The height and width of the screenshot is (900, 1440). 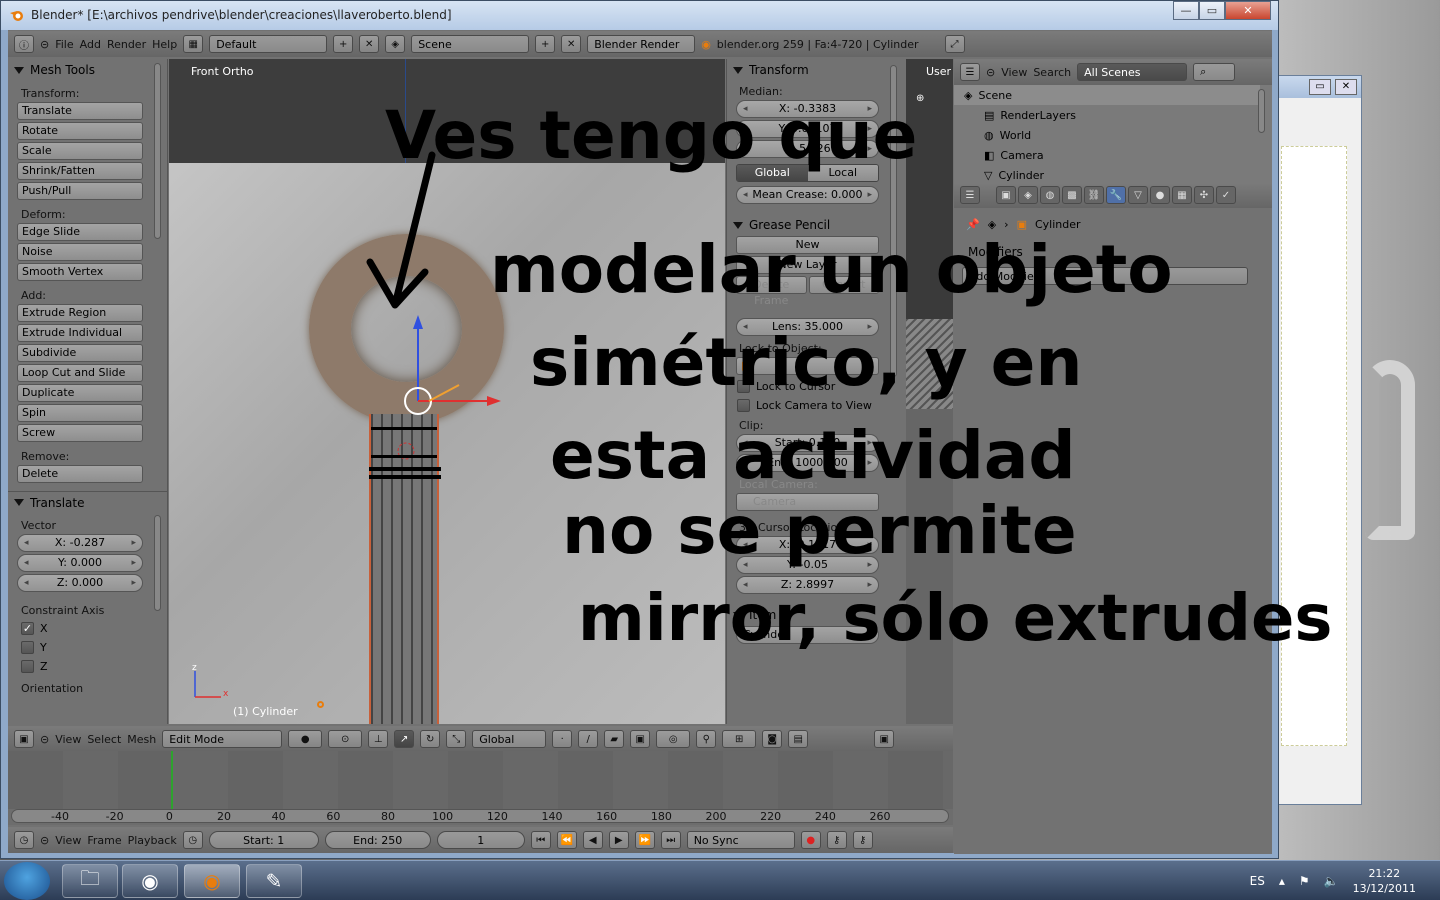 I want to click on maximize-button: ▭, so click(x=1212, y=10).